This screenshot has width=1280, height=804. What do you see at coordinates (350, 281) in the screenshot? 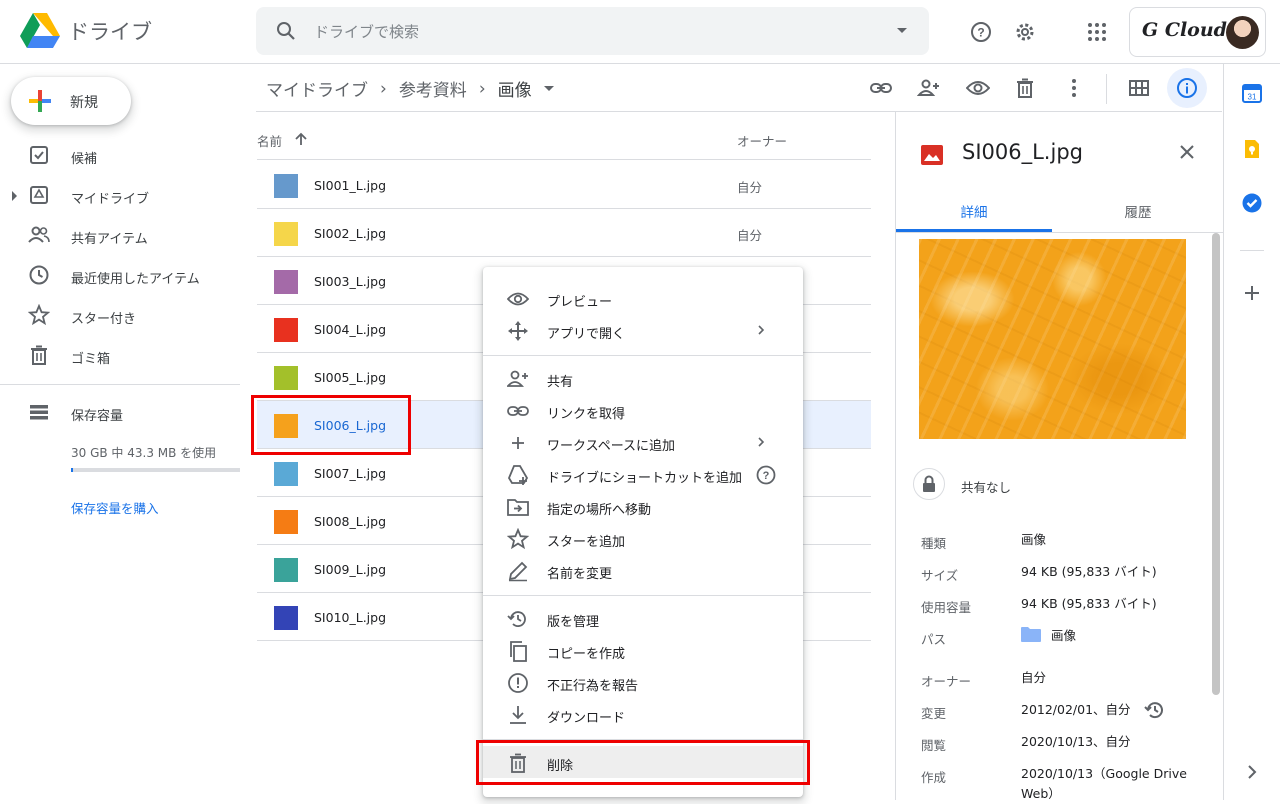
I see `file-name: SI003_L.jpg` at bounding box center [350, 281].